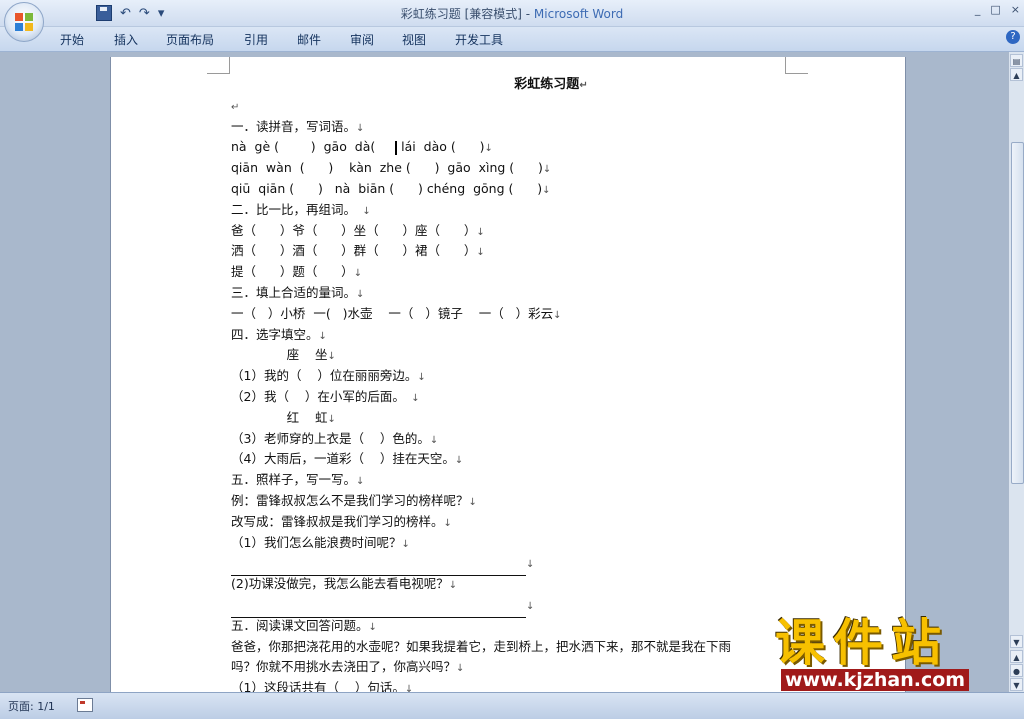 The image size is (1024, 719). Describe the element at coordinates (344, 584) in the screenshot. I see `doc-line: (2)功课没做完，我怎么能去看电视呢？↓` at that location.